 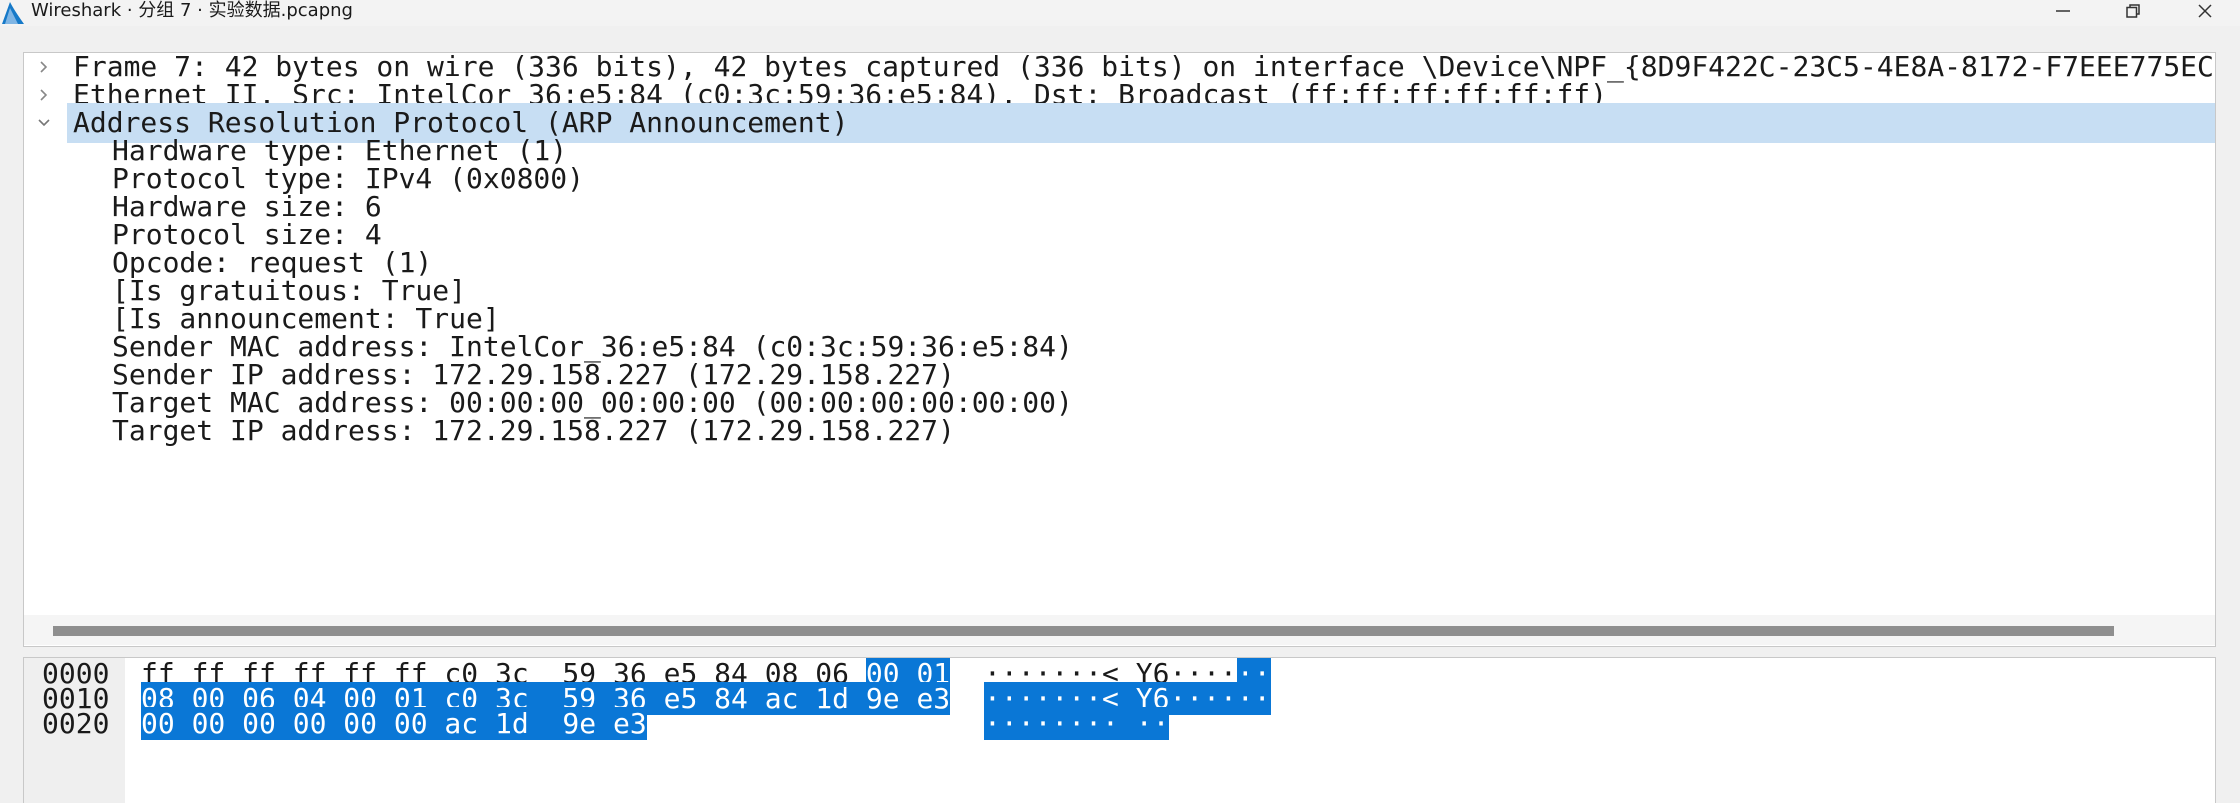 I want to click on ascii-bytes: ········ ··, so click(x=1077, y=724).